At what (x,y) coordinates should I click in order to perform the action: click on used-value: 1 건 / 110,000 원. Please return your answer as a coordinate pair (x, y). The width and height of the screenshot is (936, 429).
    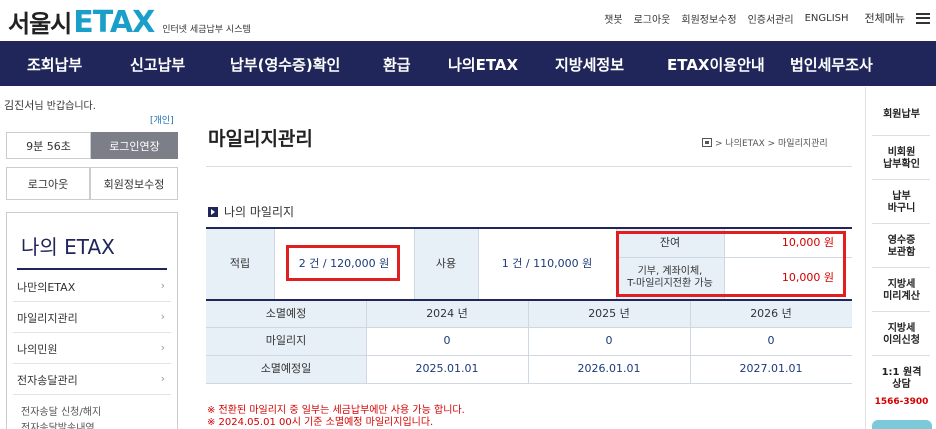
    Looking at the image, I should click on (547, 263).